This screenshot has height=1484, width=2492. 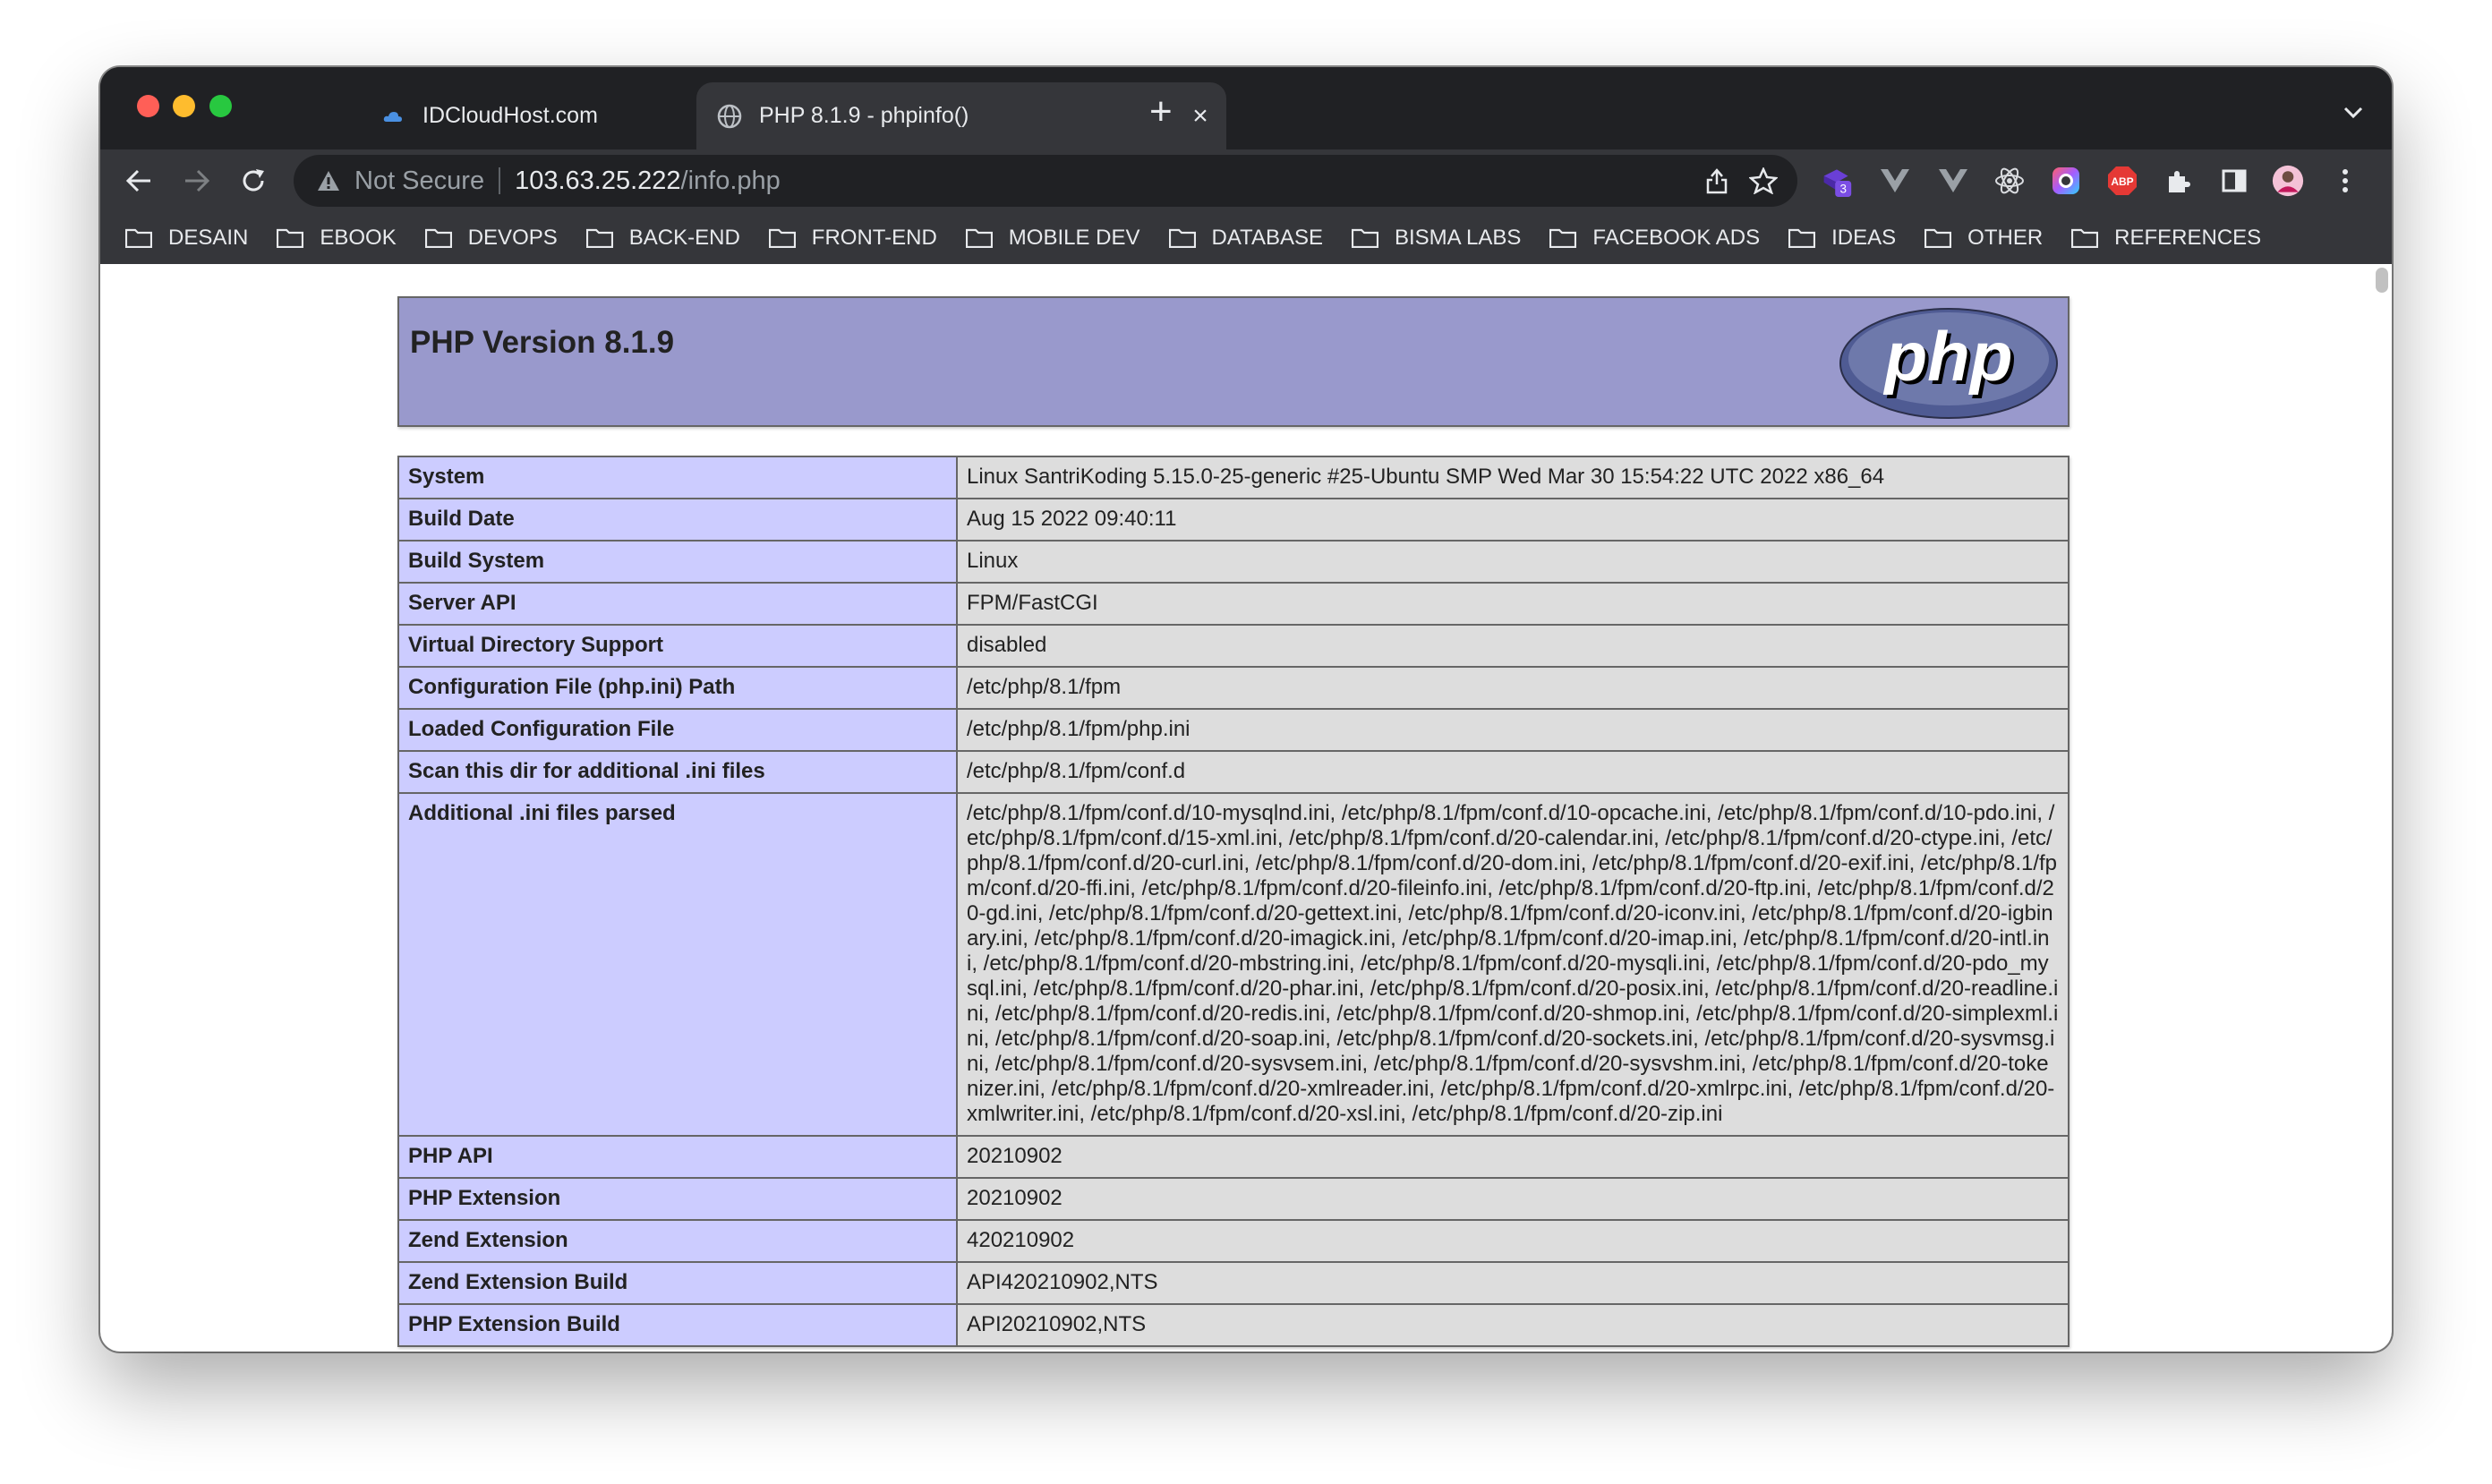 What do you see at coordinates (197, 180) in the screenshot?
I see `forward-arrow-icon` at bounding box center [197, 180].